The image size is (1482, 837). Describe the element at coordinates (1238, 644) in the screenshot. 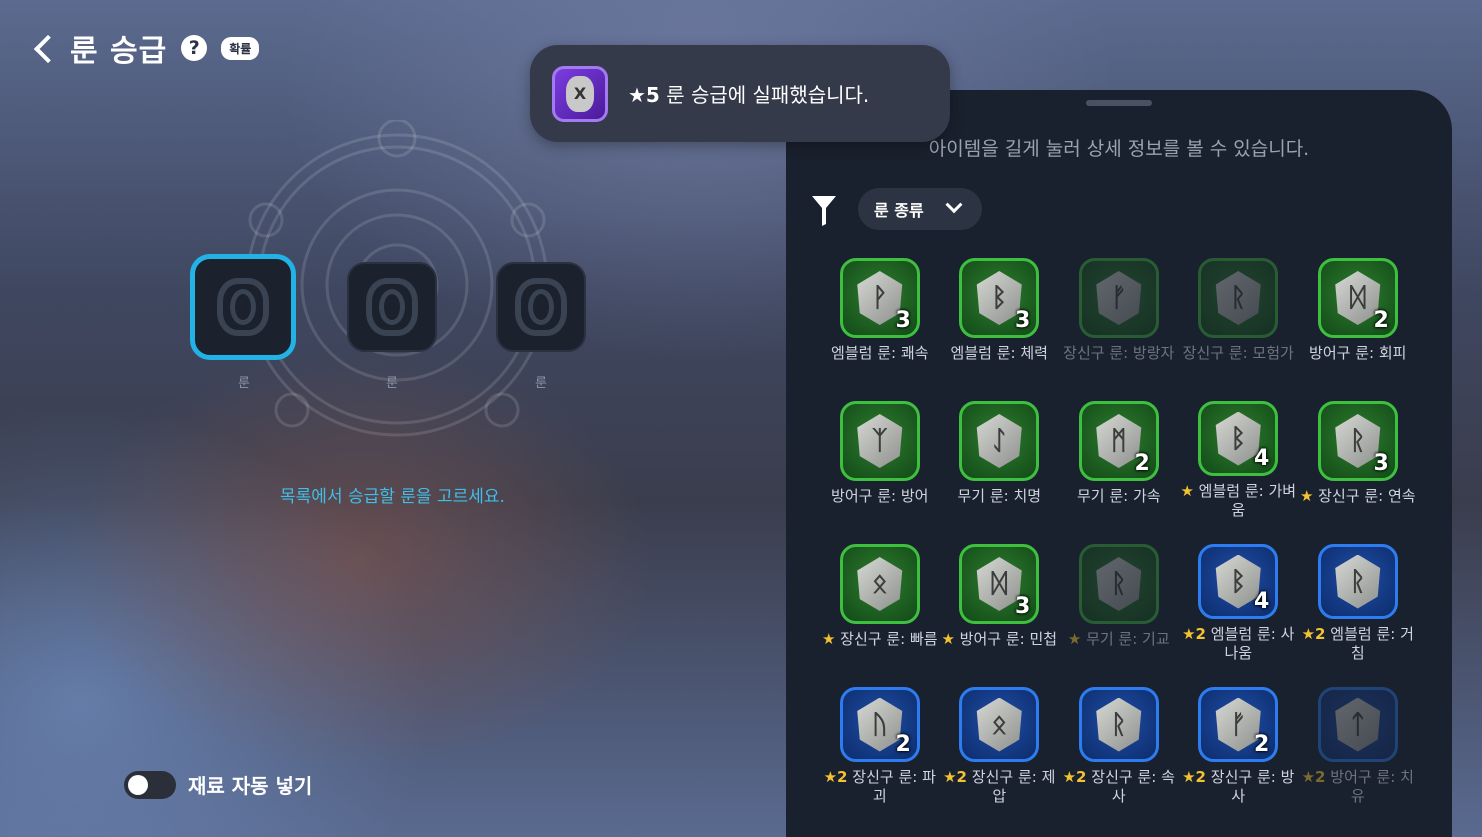

I see `rune-name: ★2 엠블럼 룬: 사나움` at that location.